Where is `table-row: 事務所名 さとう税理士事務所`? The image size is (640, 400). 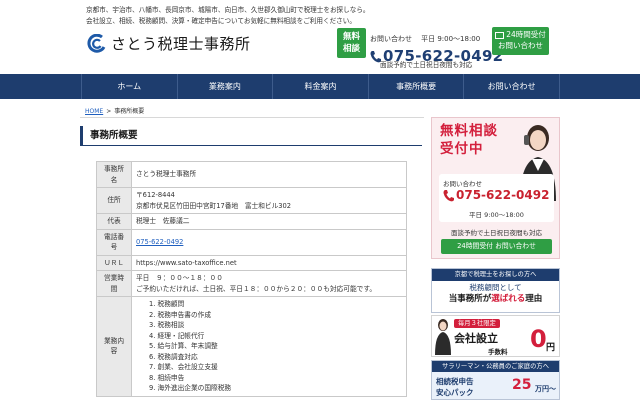 table-row: 事務所名 さとう税理士事務所 is located at coordinates (251, 174).